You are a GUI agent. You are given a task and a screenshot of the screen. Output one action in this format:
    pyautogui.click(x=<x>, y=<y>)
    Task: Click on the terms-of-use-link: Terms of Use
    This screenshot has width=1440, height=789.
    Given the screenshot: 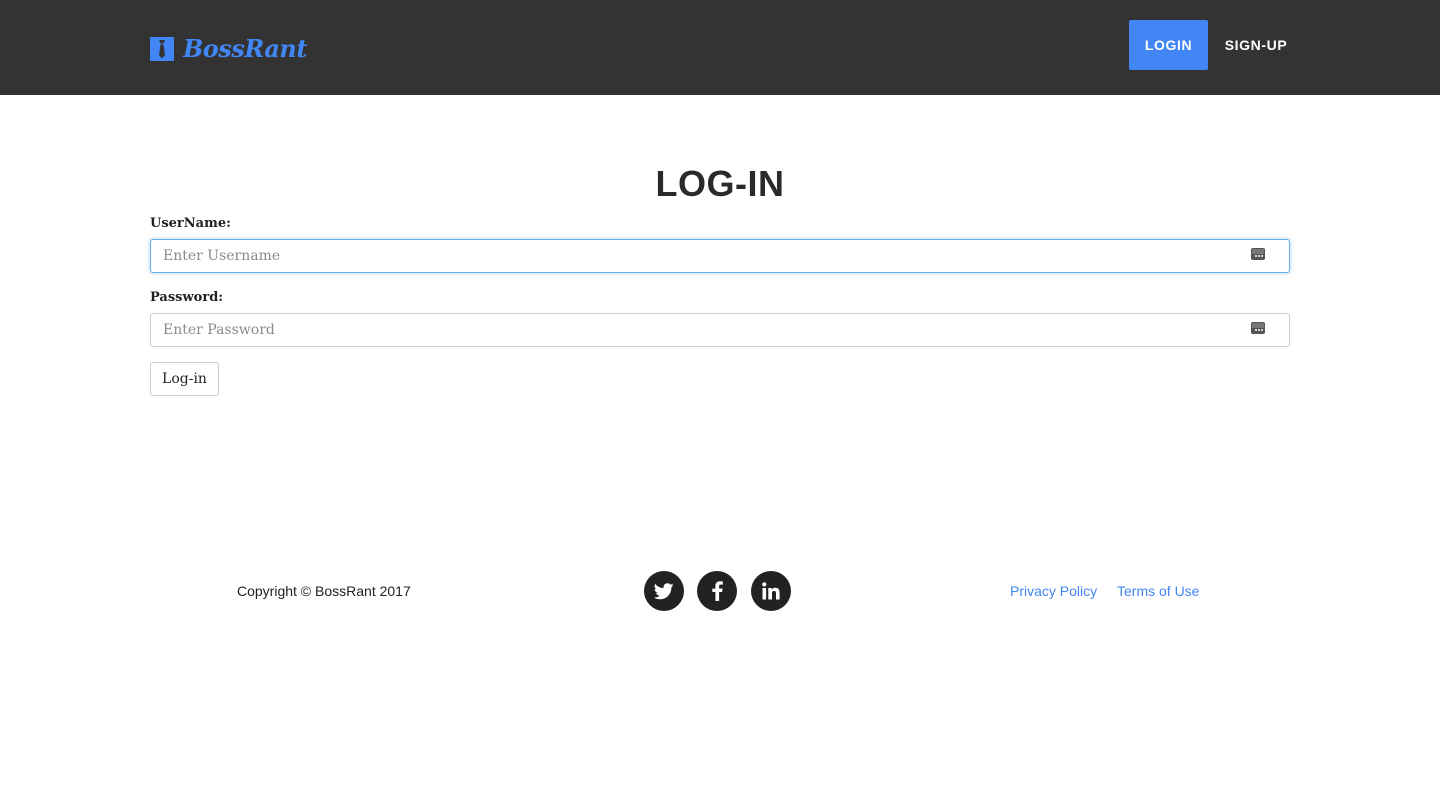 What is the action you would take?
    pyautogui.click(x=1158, y=591)
    